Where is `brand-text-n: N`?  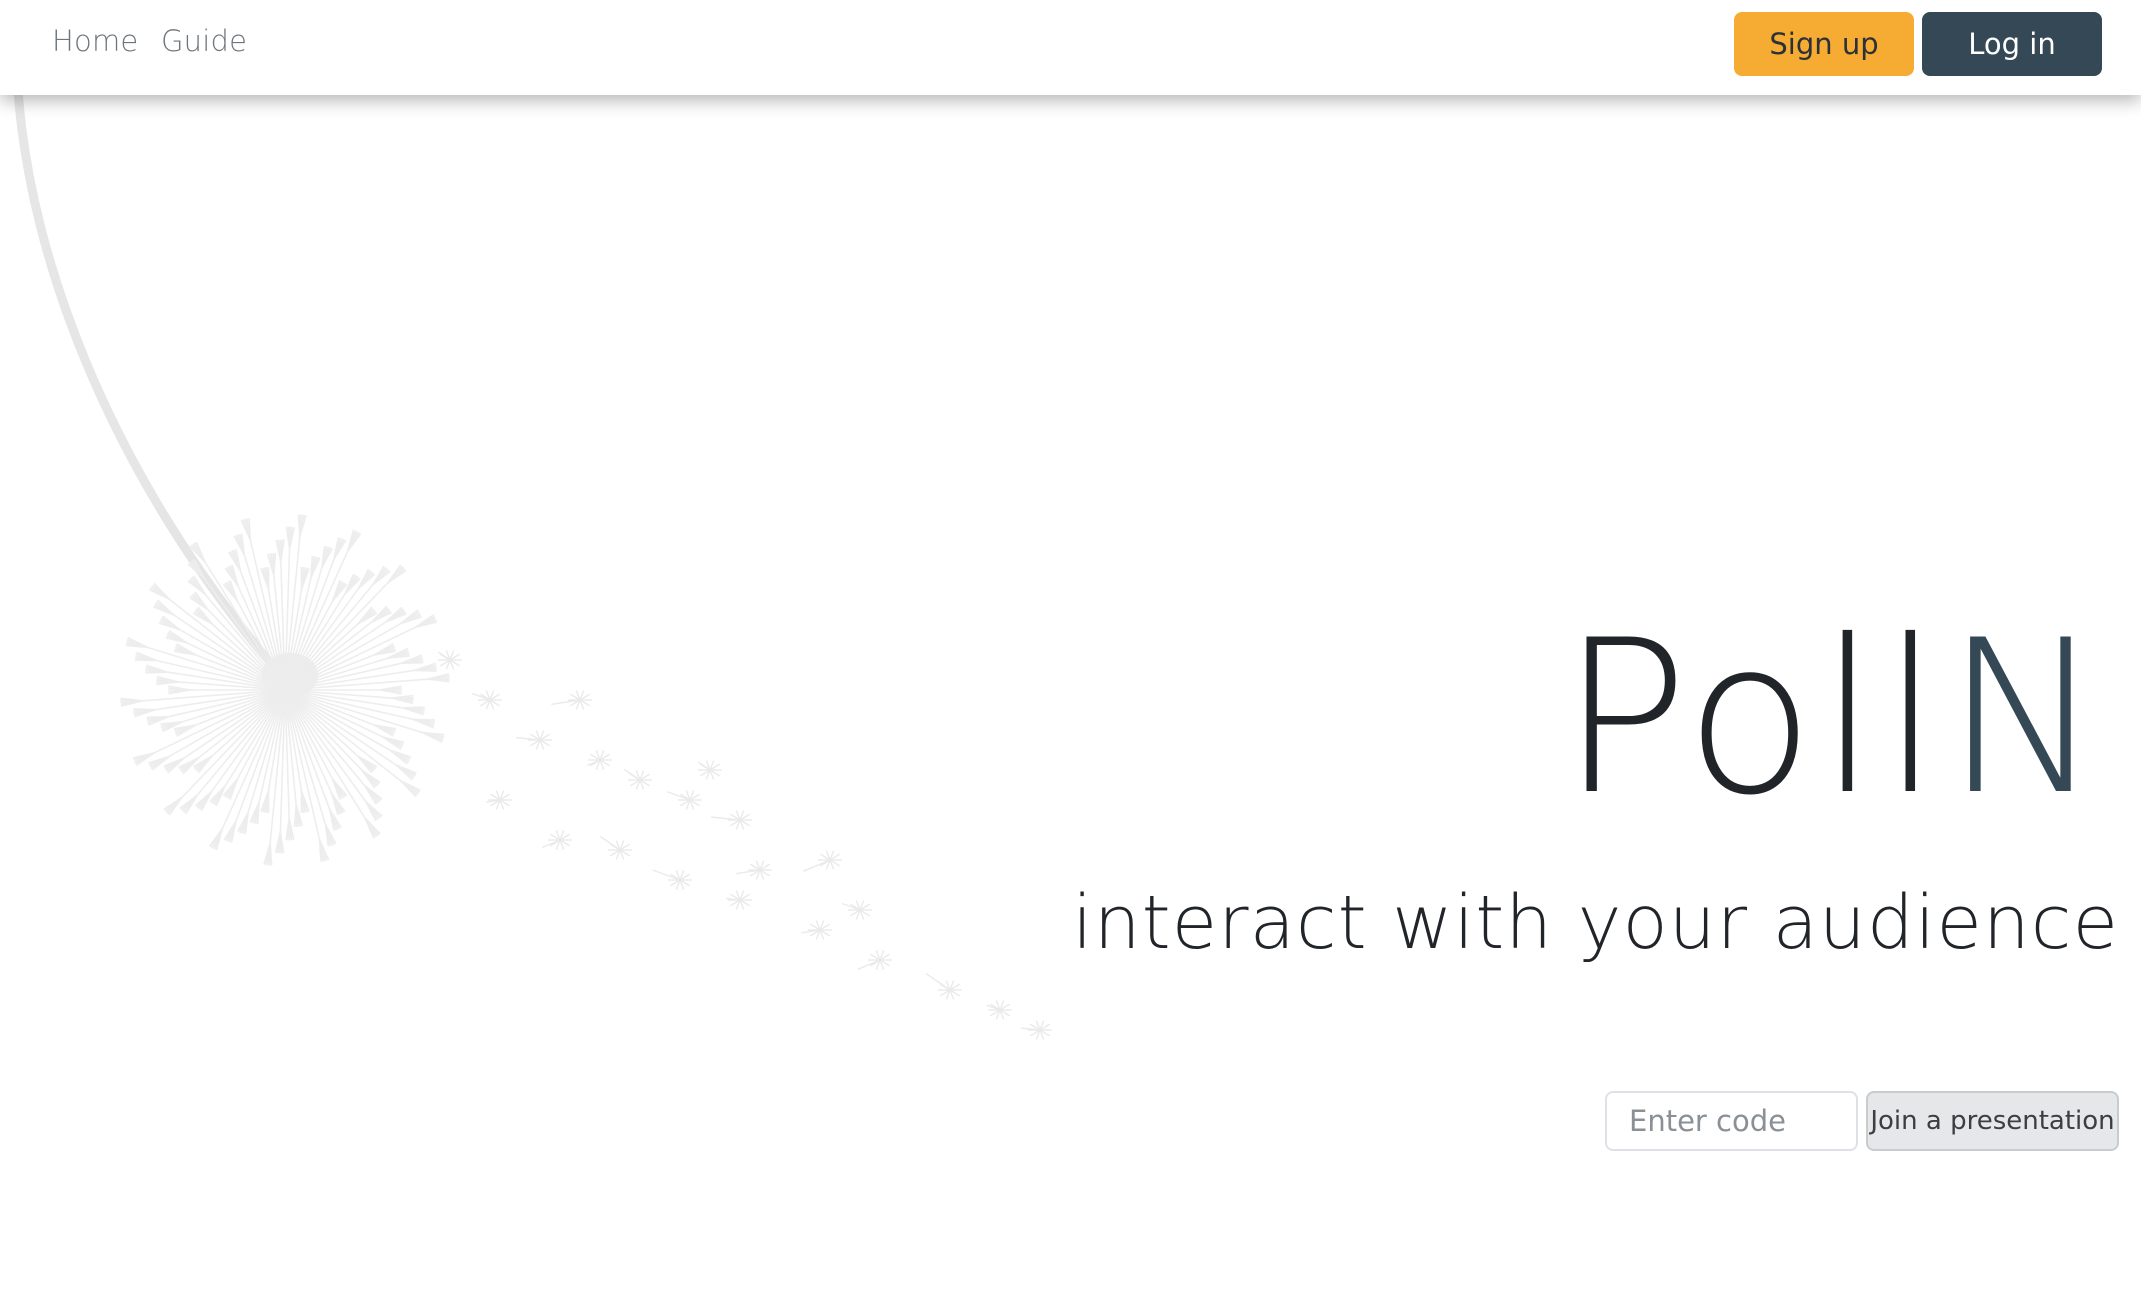
brand-text-n: N is located at coordinates (2025, 717).